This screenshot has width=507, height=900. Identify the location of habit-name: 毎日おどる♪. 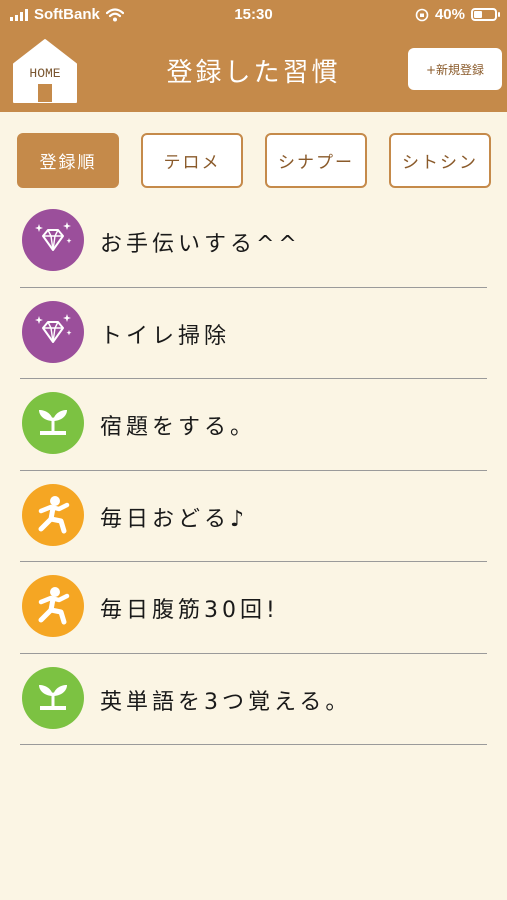
(174, 519).